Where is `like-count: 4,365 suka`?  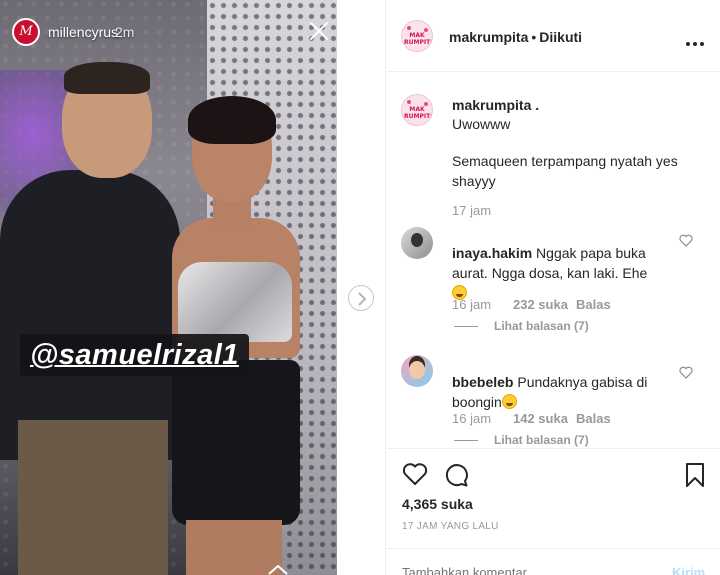 like-count: 4,365 suka is located at coordinates (437, 504).